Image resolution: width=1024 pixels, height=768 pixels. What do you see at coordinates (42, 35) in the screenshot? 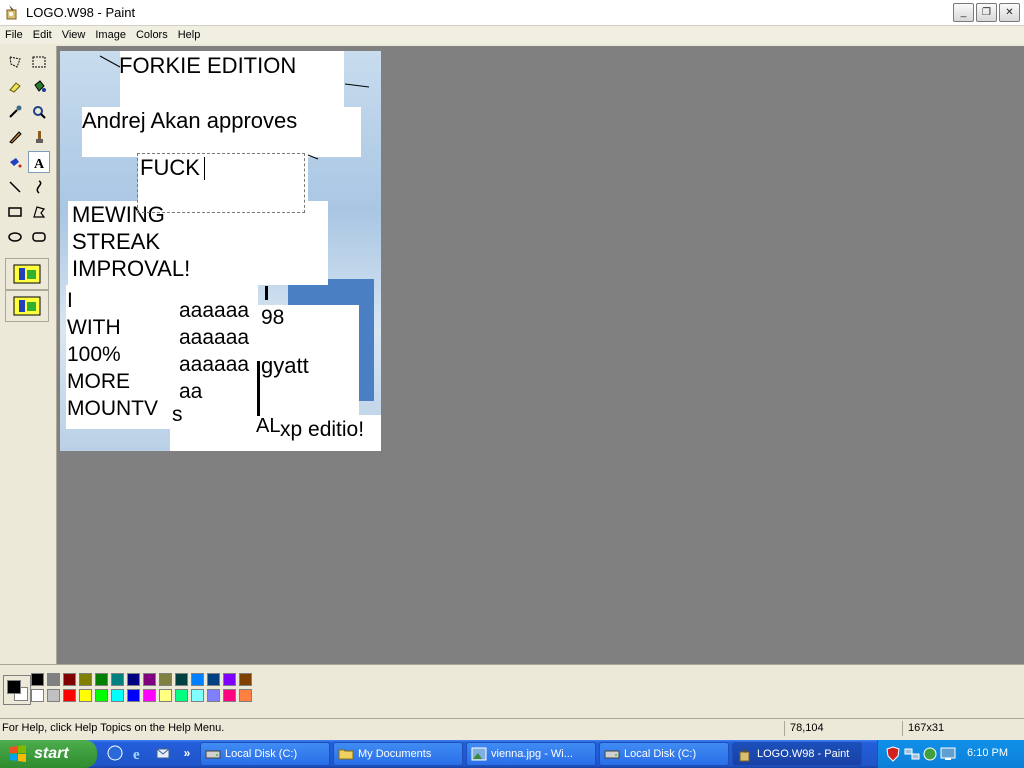
I see `menu-edit: Edit` at bounding box center [42, 35].